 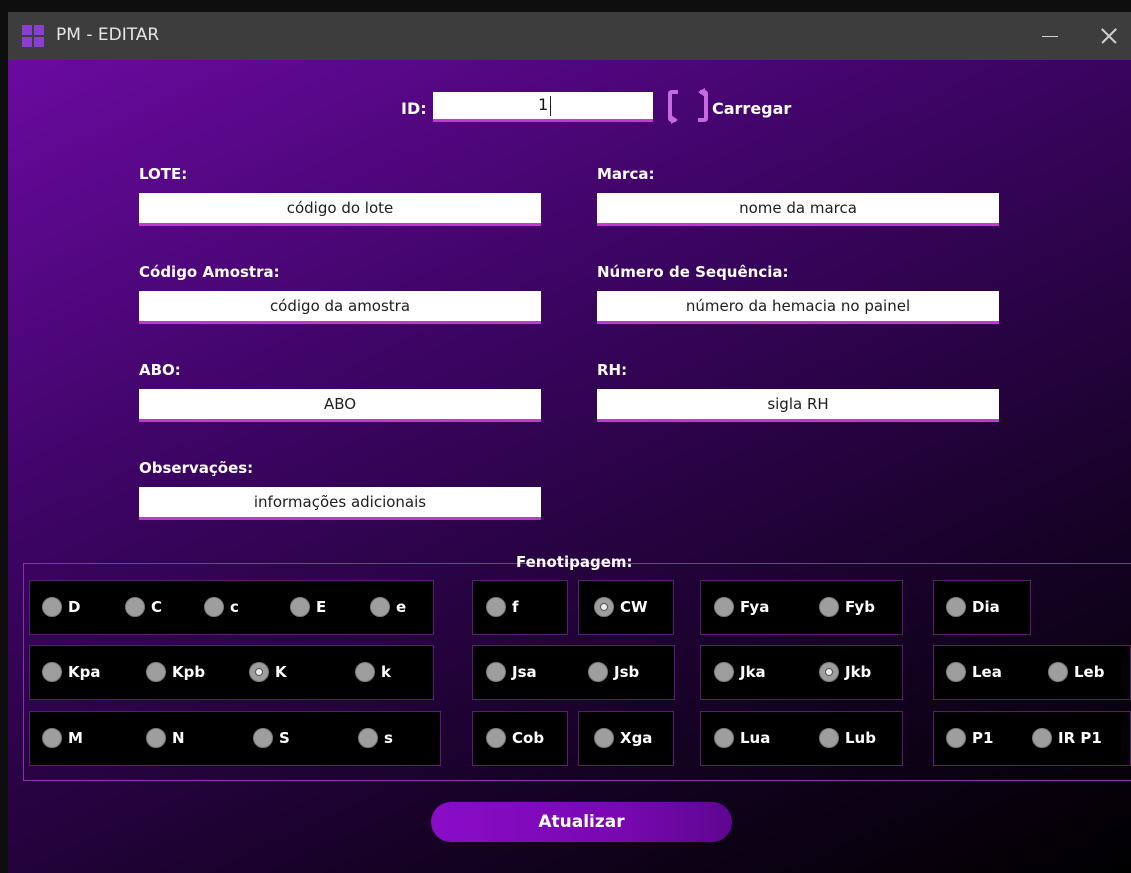 I want to click on radio-s: s, so click(x=375, y=738).